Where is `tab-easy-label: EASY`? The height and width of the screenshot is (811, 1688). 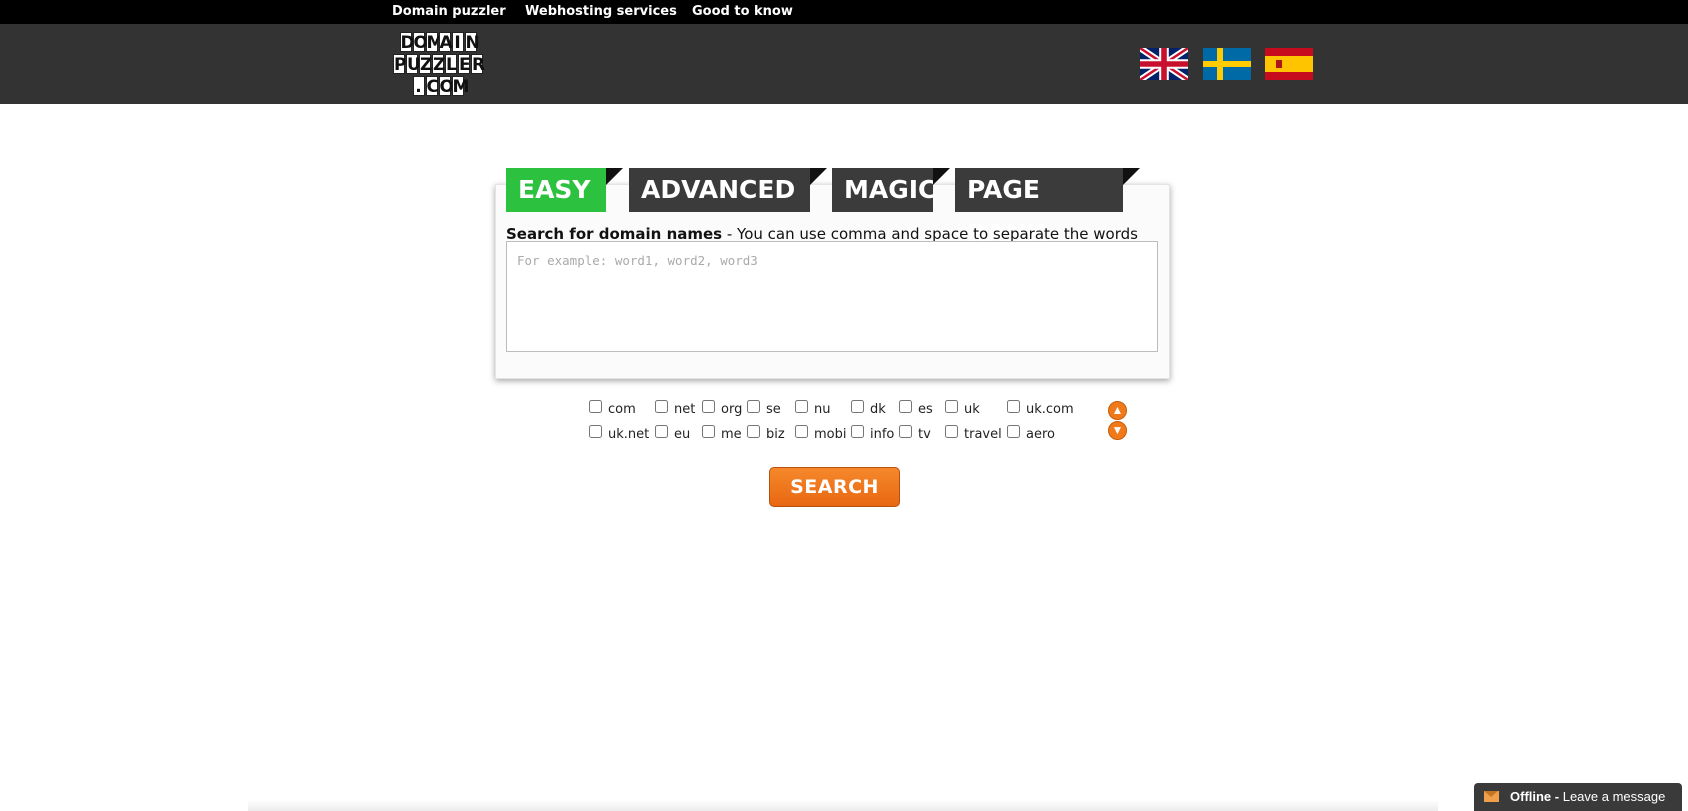 tab-easy-label: EASY is located at coordinates (554, 189).